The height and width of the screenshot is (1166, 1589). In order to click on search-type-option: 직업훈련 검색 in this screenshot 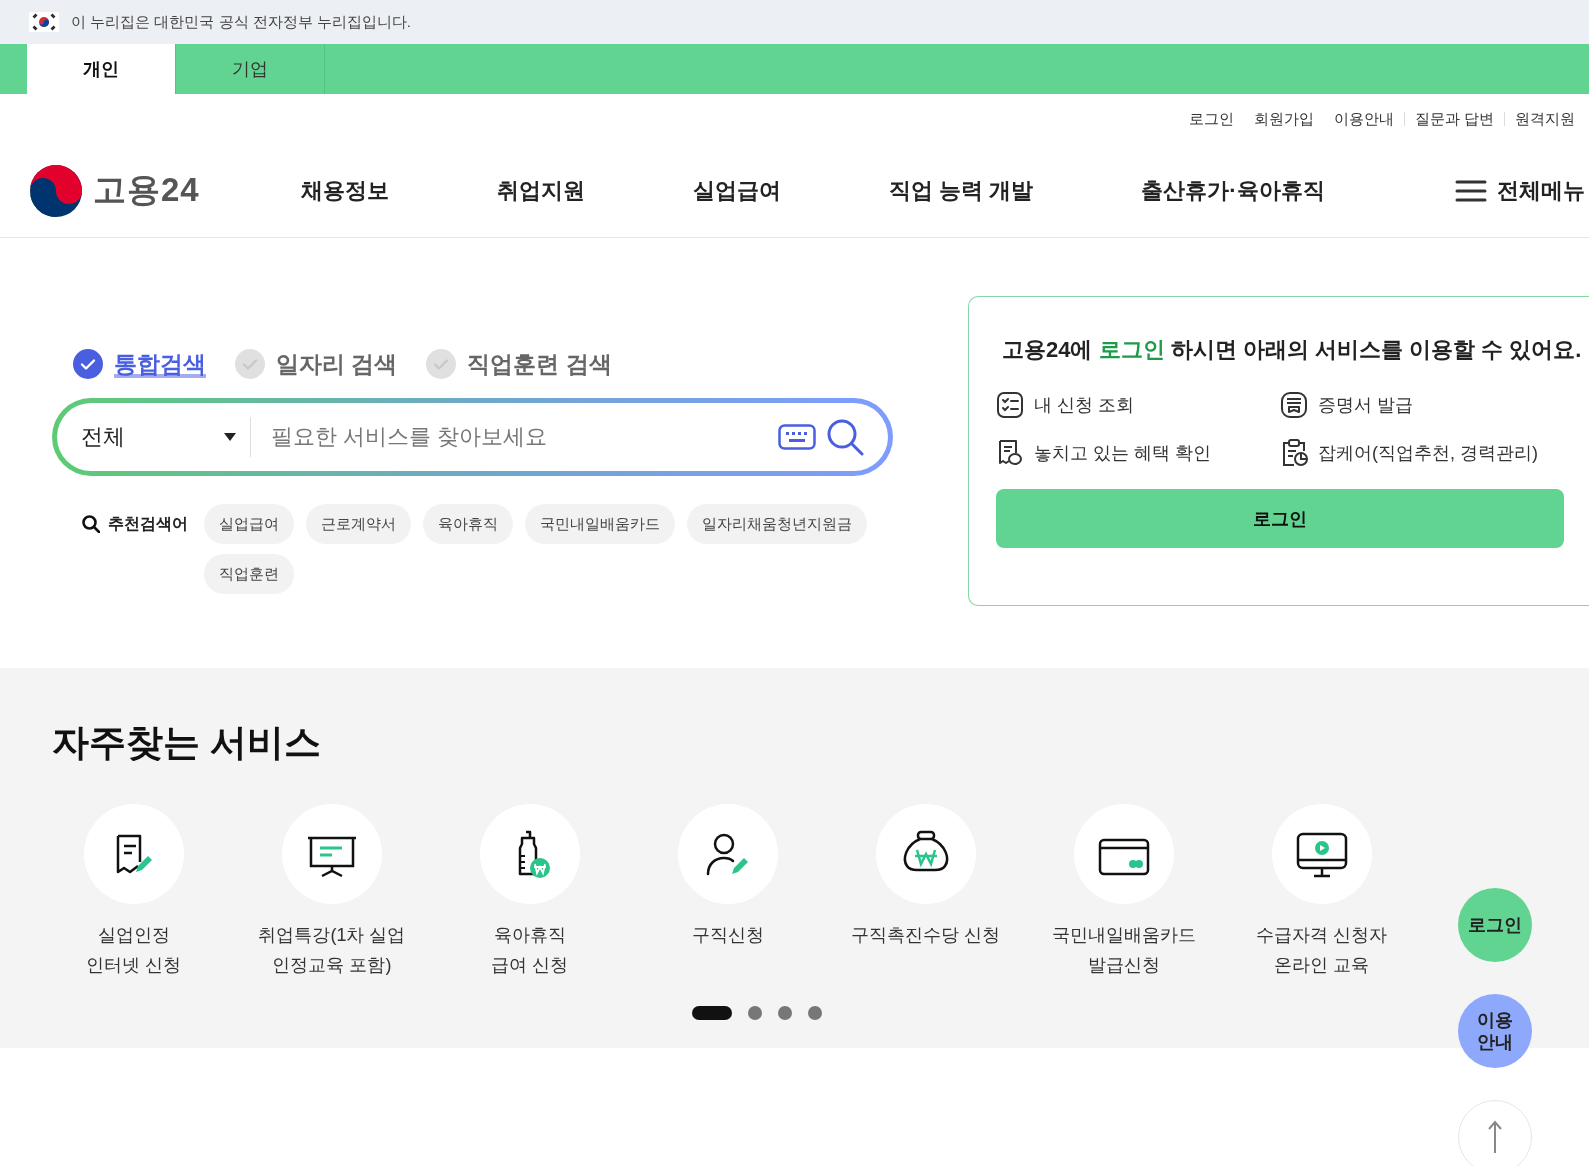, I will do `click(518, 364)`.